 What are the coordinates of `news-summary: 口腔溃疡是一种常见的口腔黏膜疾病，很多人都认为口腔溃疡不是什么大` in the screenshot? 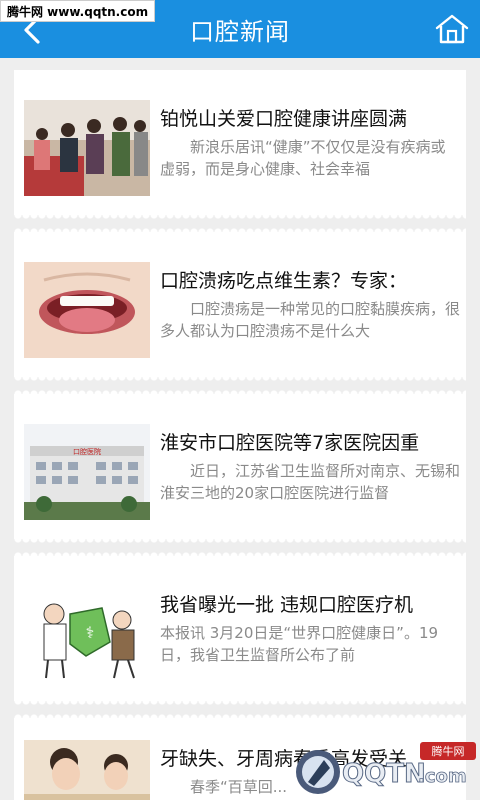 It's located at (310, 320).